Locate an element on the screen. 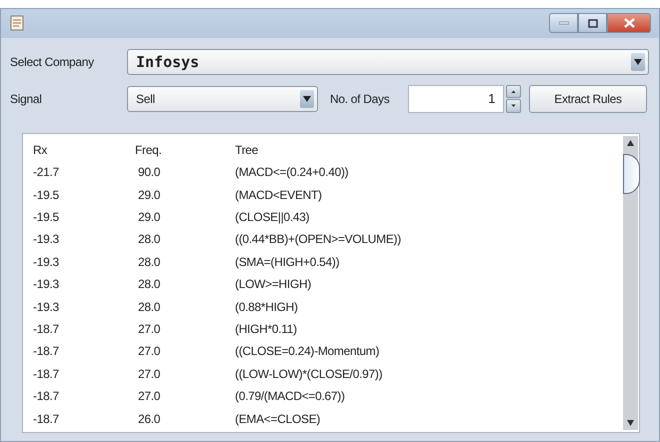  column-header: Tree is located at coordinates (247, 150).